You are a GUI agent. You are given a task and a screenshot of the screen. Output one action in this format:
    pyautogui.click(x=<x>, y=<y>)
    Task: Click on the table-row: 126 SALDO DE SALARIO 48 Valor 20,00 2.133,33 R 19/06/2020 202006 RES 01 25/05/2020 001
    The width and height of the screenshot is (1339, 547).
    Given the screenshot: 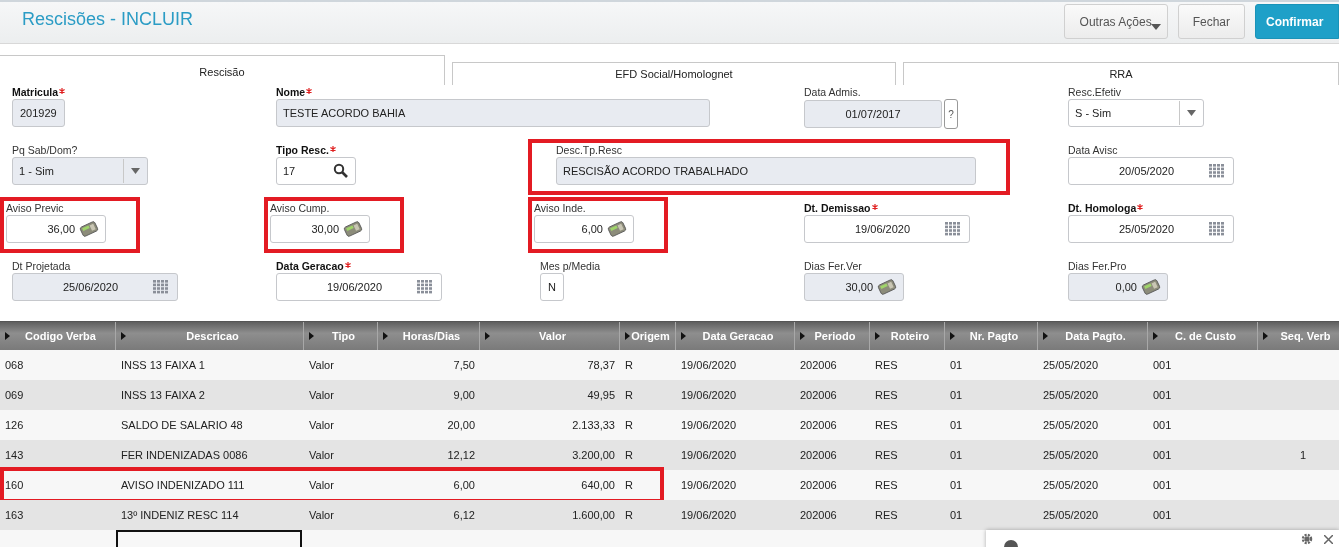 What is the action you would take?
    pyautogui.click(x=669, y=425)
    